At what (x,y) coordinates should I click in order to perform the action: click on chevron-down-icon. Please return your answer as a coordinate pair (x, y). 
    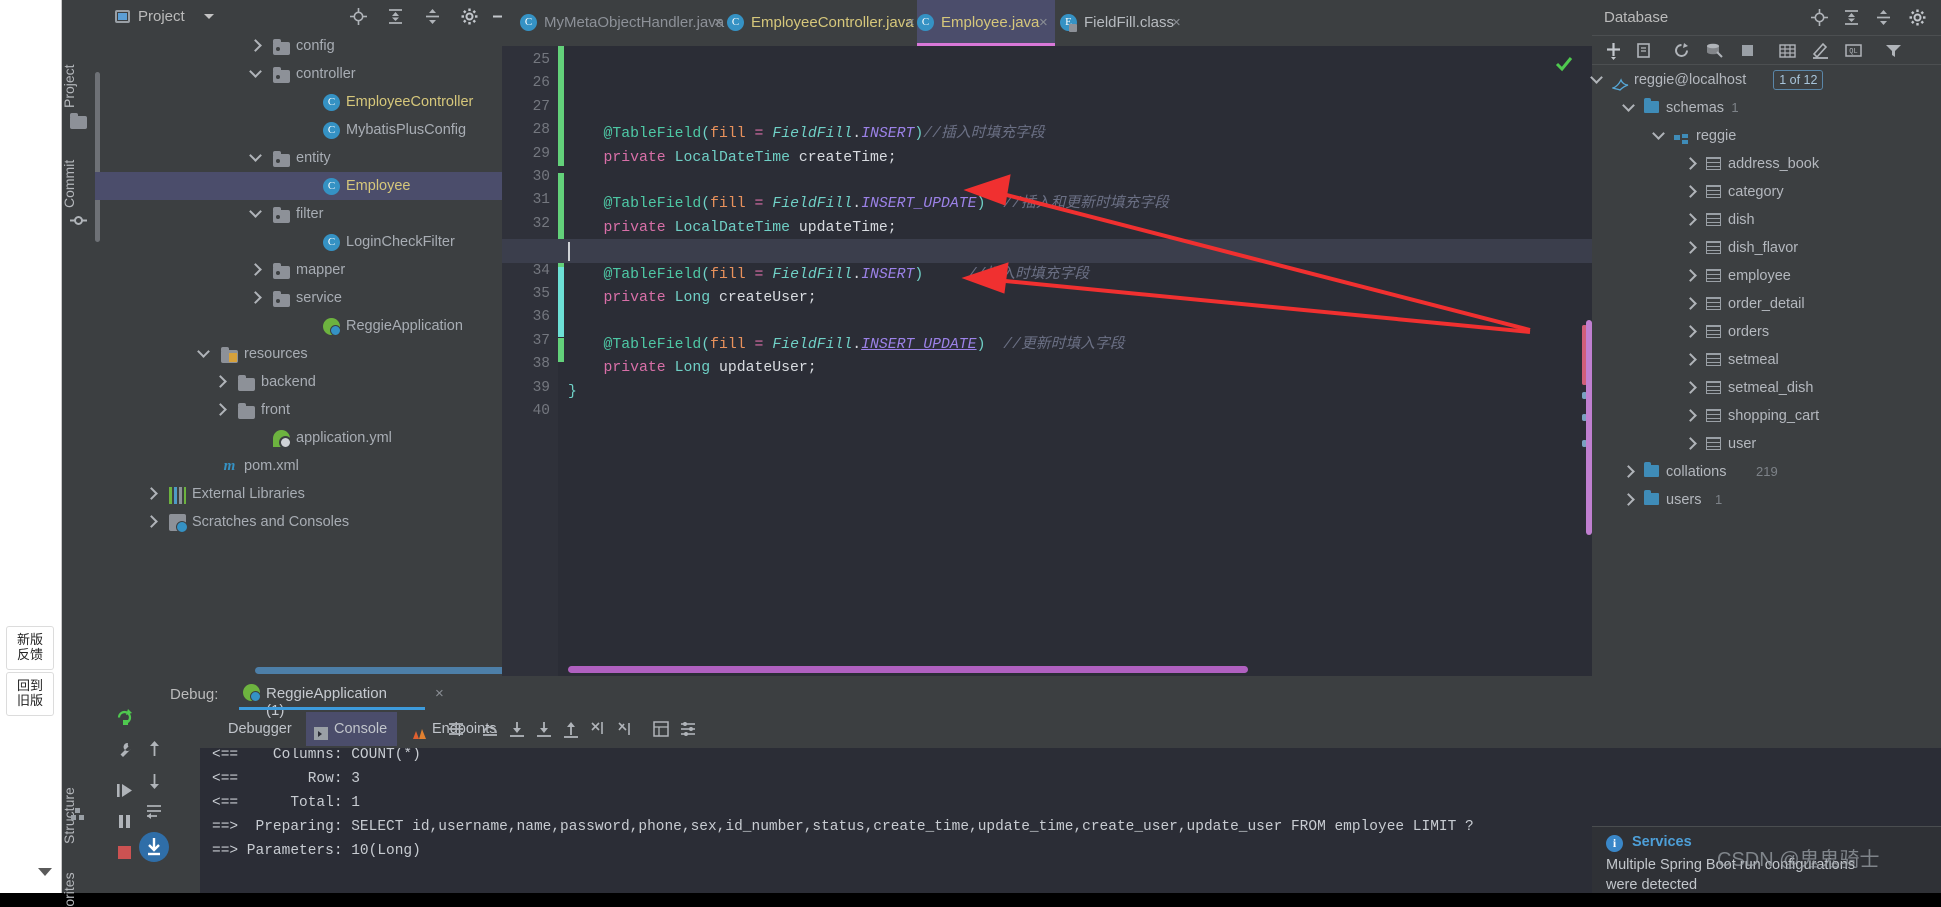
    Looking at the image, I should click on (209, 16).